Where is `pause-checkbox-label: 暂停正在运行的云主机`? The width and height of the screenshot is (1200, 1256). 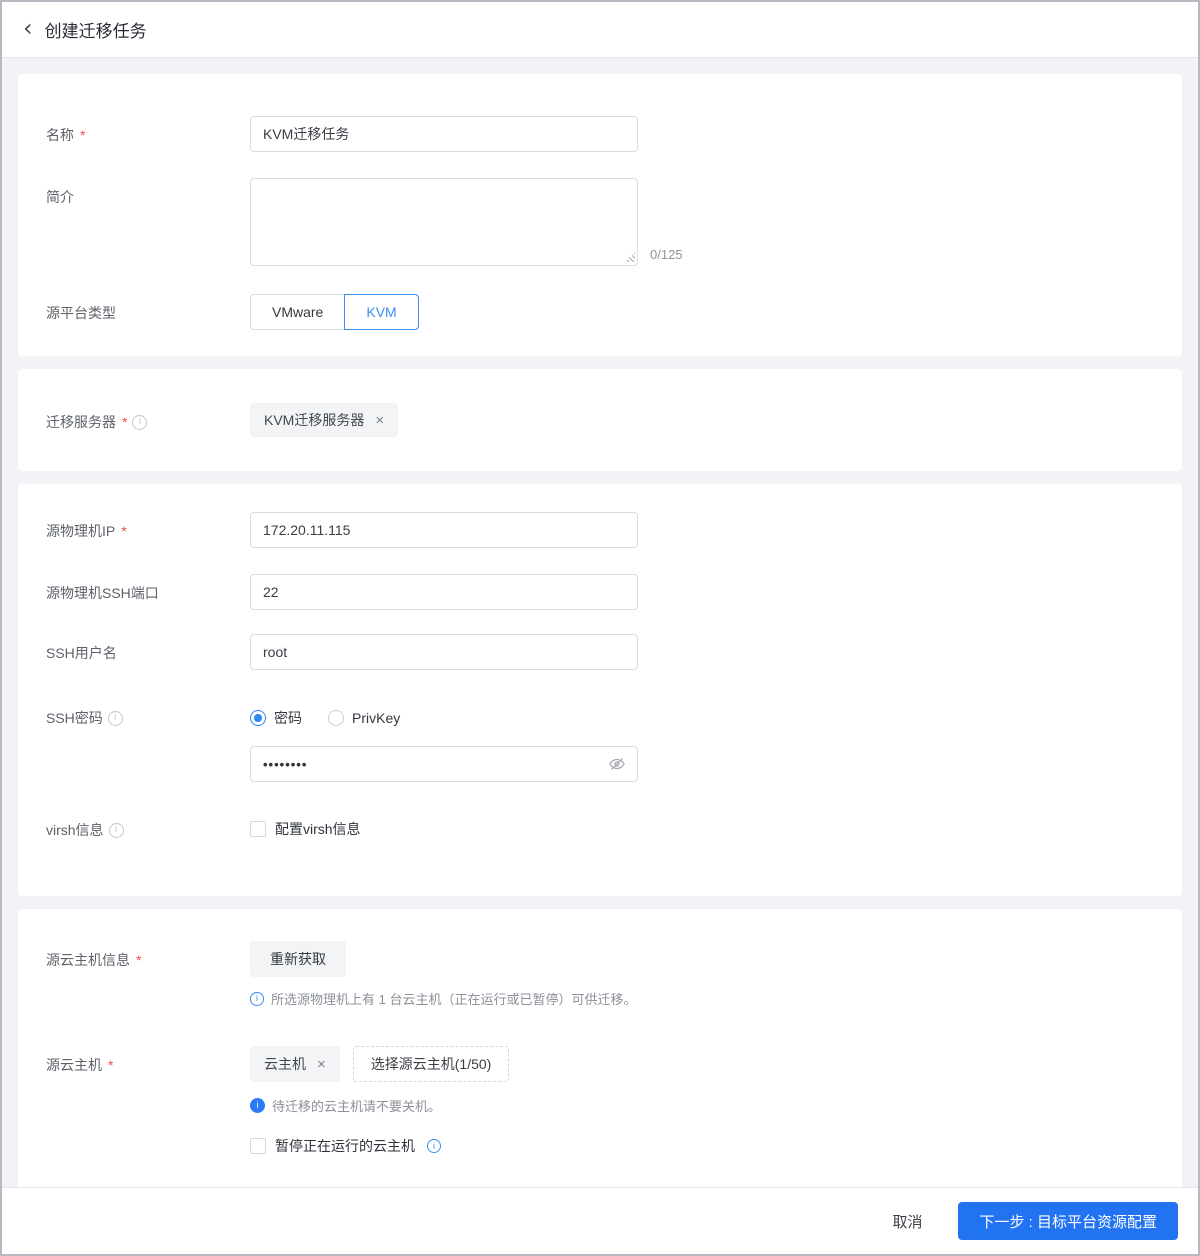
pause-checkbox-label: 暂停正在运行的云主机 is located at coordinates (345, 1146).